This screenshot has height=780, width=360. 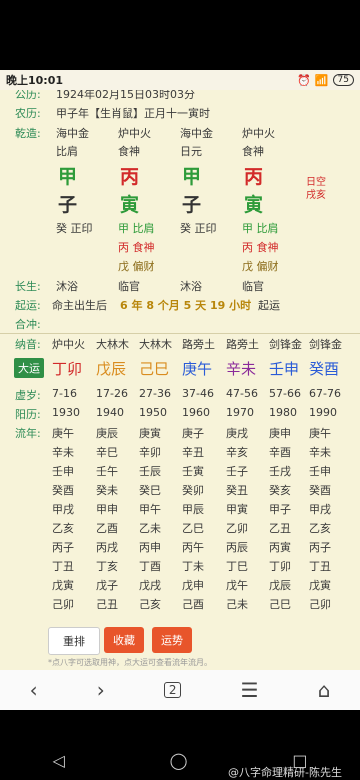 What do you see at coordinates (150, 547) in the screenshot?
I see `liunian-cell: 丙申` at bounding box center [150, 547].